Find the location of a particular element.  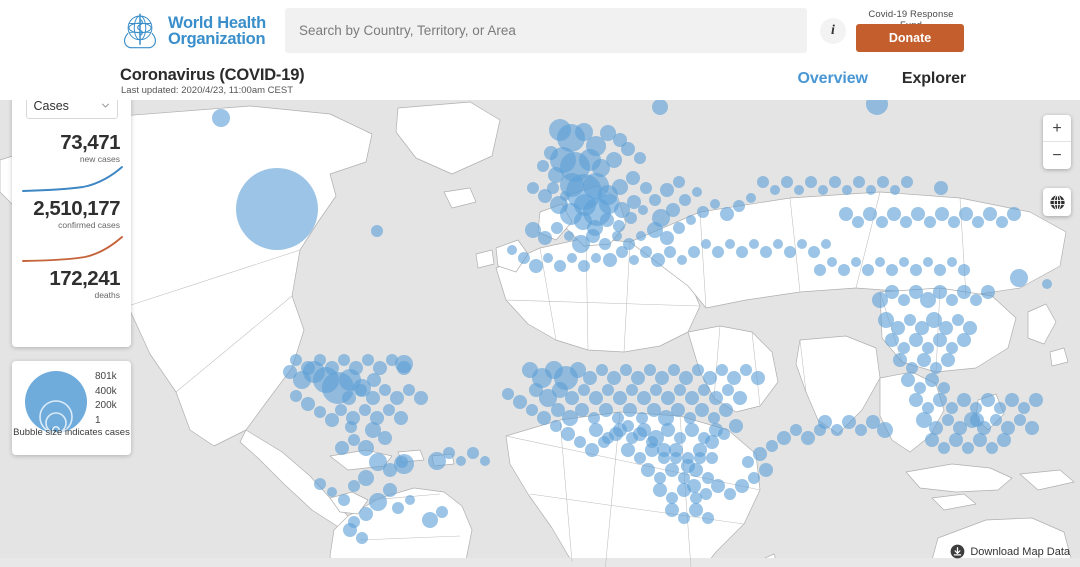

search-input is located at coordinates (546, 30).